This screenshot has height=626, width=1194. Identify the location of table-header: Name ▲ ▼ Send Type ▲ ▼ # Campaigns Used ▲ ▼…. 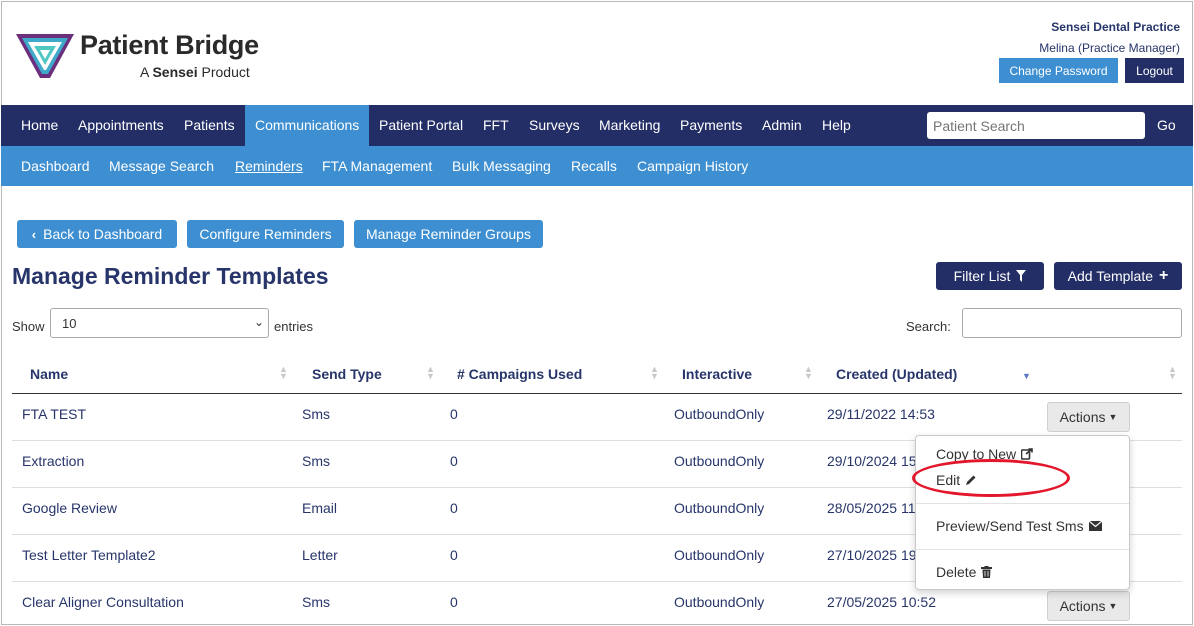
(597, 373).